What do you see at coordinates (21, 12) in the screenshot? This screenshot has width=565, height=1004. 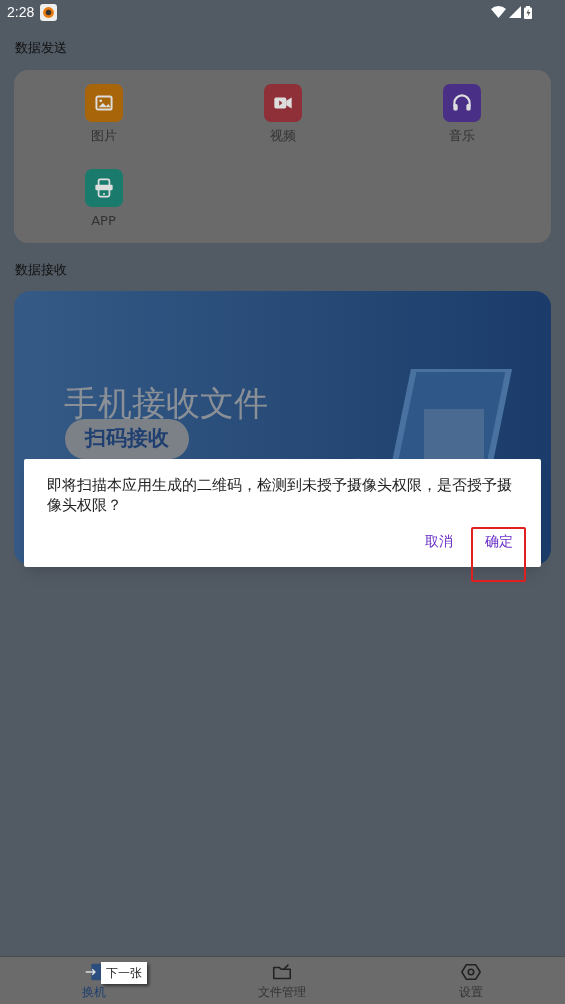 I see `status-time: 2:28` at bounding box center [21, 12].